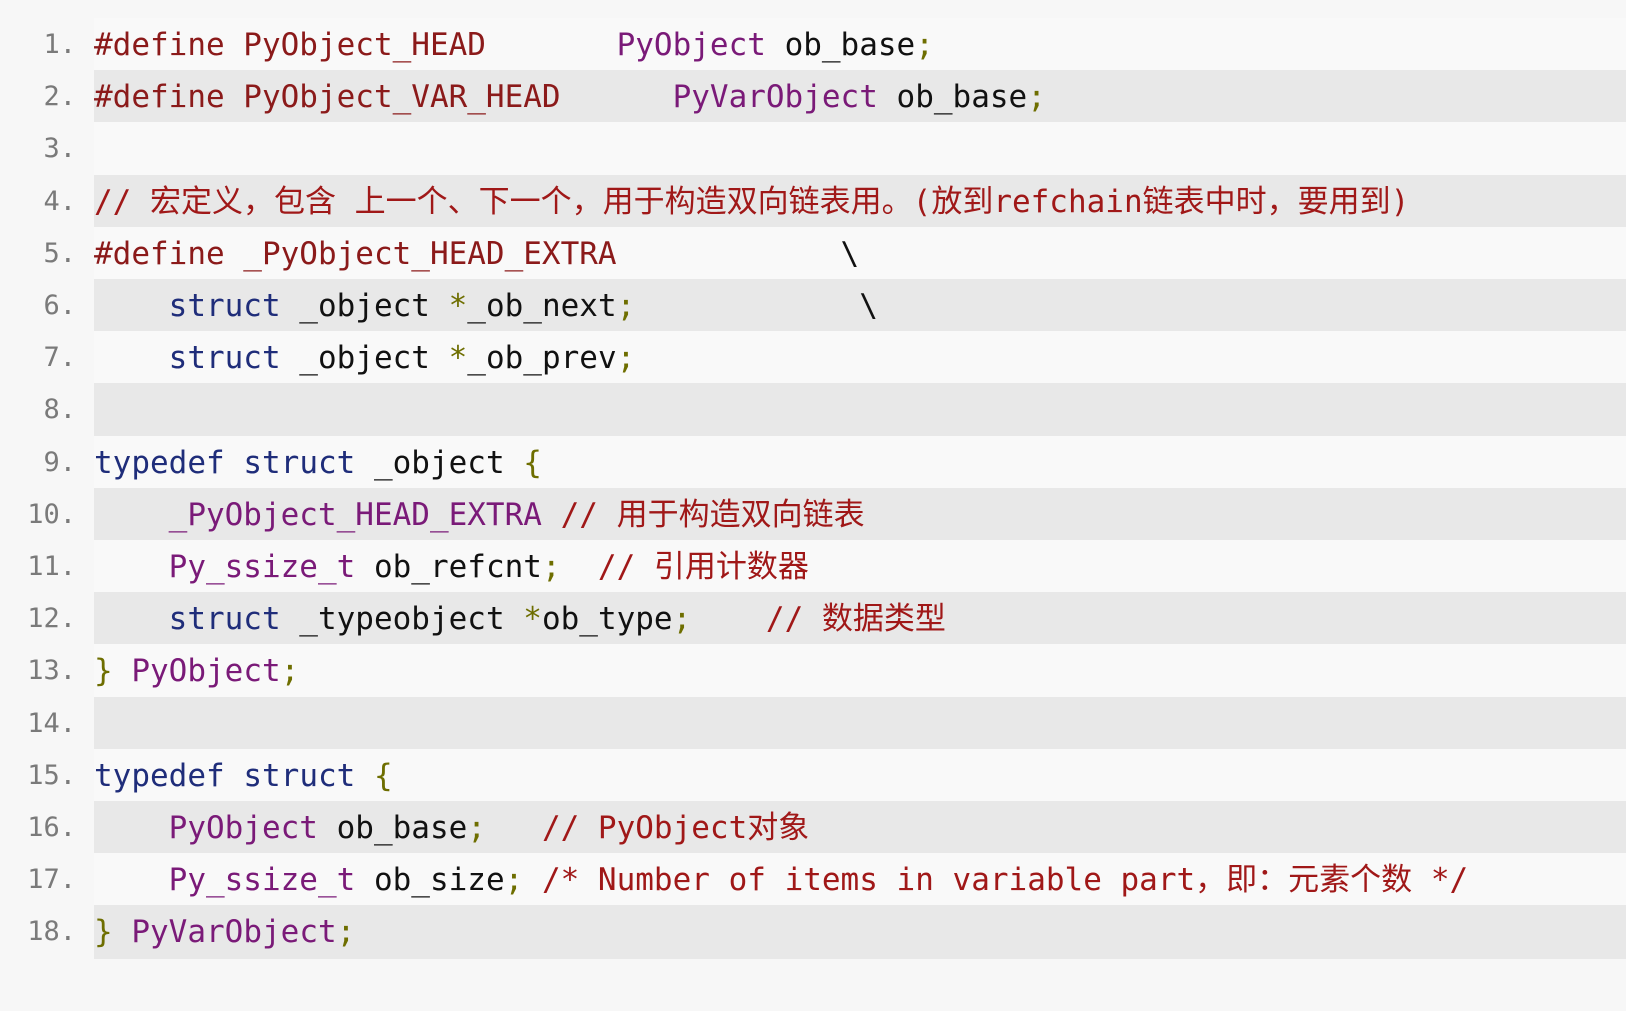  I want to click on code-line: 5. #define _PyObject_HEAD_EXTRA \, so click(813, 253).